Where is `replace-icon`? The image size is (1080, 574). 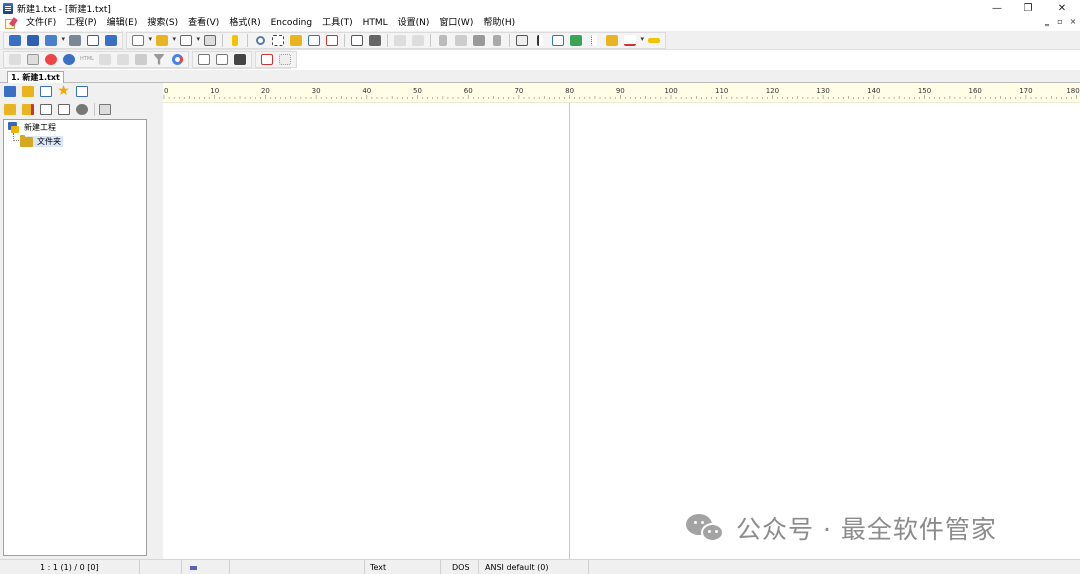 replace-icon is located at coordinates (278, 40).